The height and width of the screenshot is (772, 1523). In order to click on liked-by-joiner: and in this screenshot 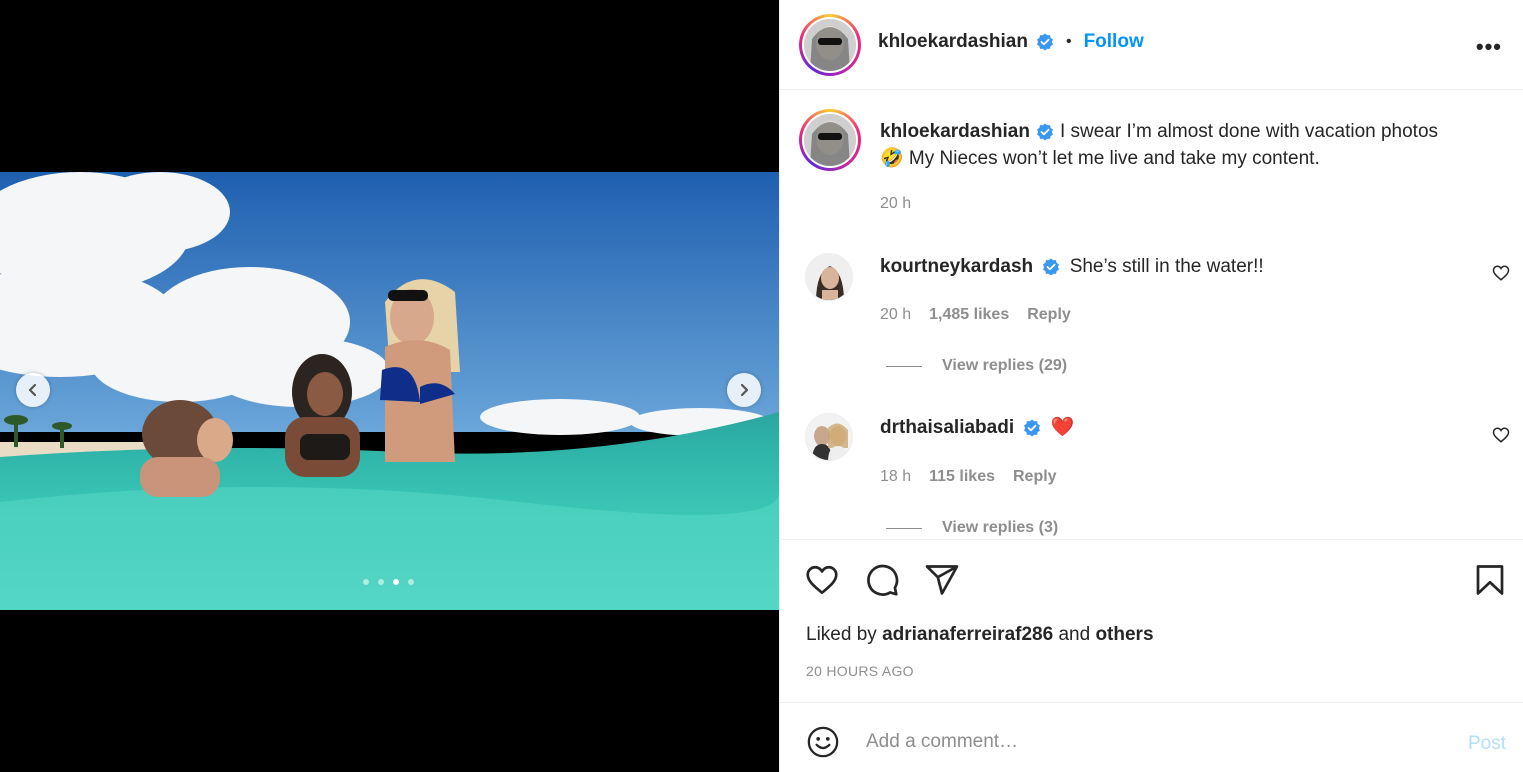, I will do `click(1074, 634)`.